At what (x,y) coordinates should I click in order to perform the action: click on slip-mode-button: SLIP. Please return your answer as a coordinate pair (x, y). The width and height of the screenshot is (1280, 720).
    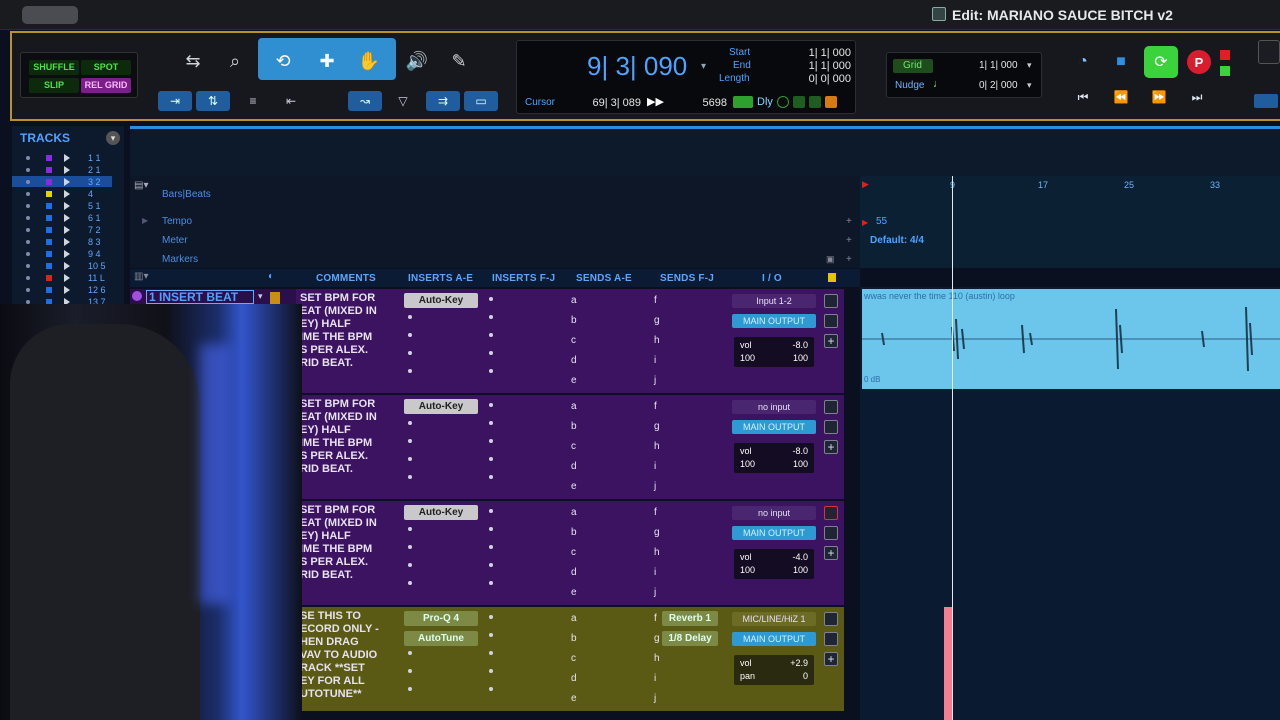
    Looking at the image, I should click on (54, 85).